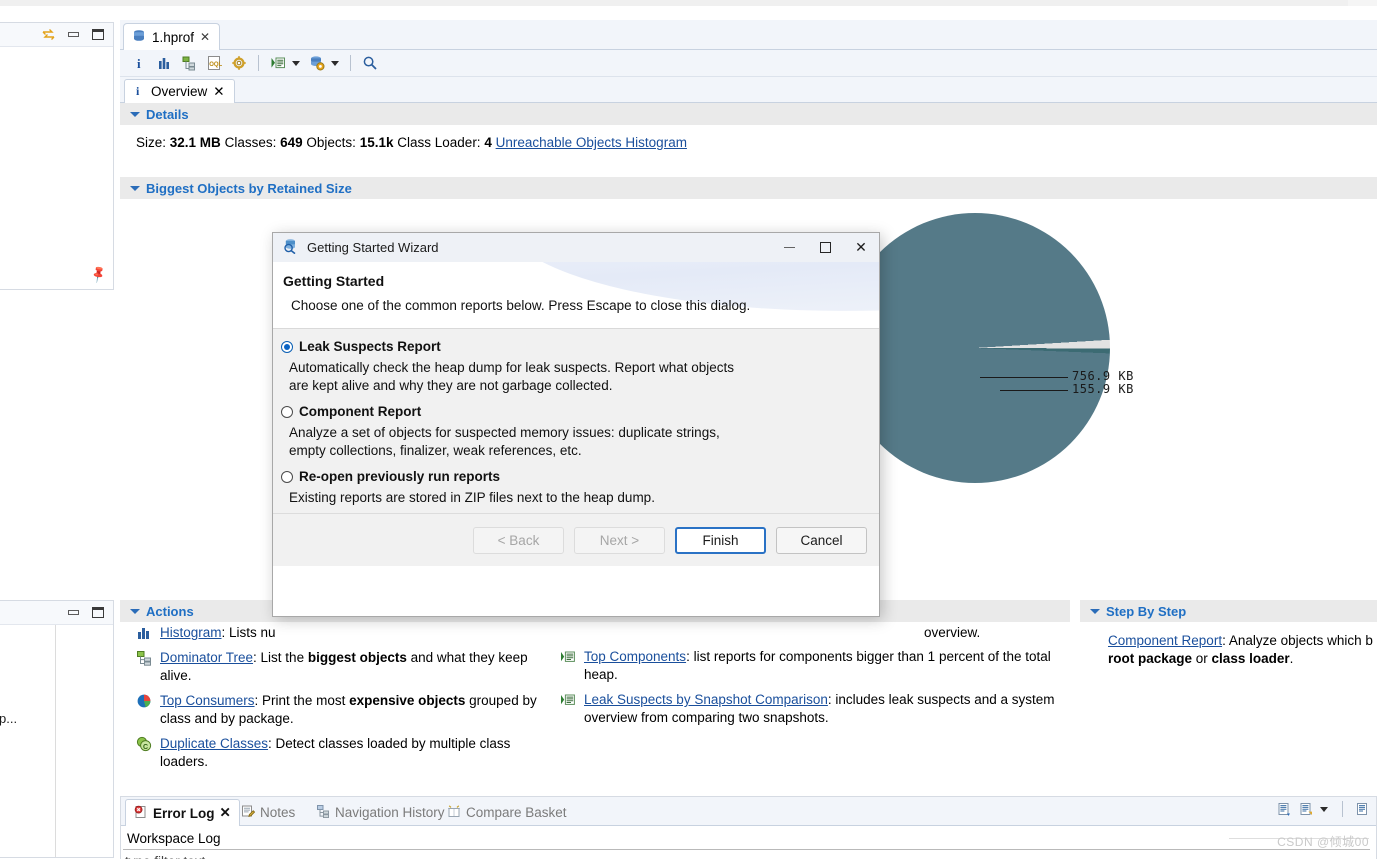  What do you see at coordinates (278, 63) in the screenshot?
I see `run-report-icon` at bounding box center [278, 63].